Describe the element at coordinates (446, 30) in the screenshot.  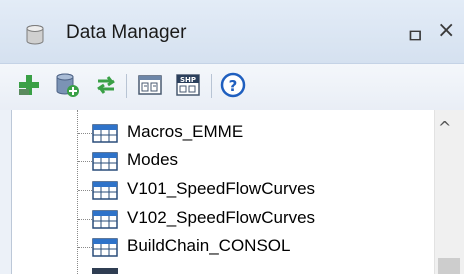
I see `close-icon: ×` at that location.